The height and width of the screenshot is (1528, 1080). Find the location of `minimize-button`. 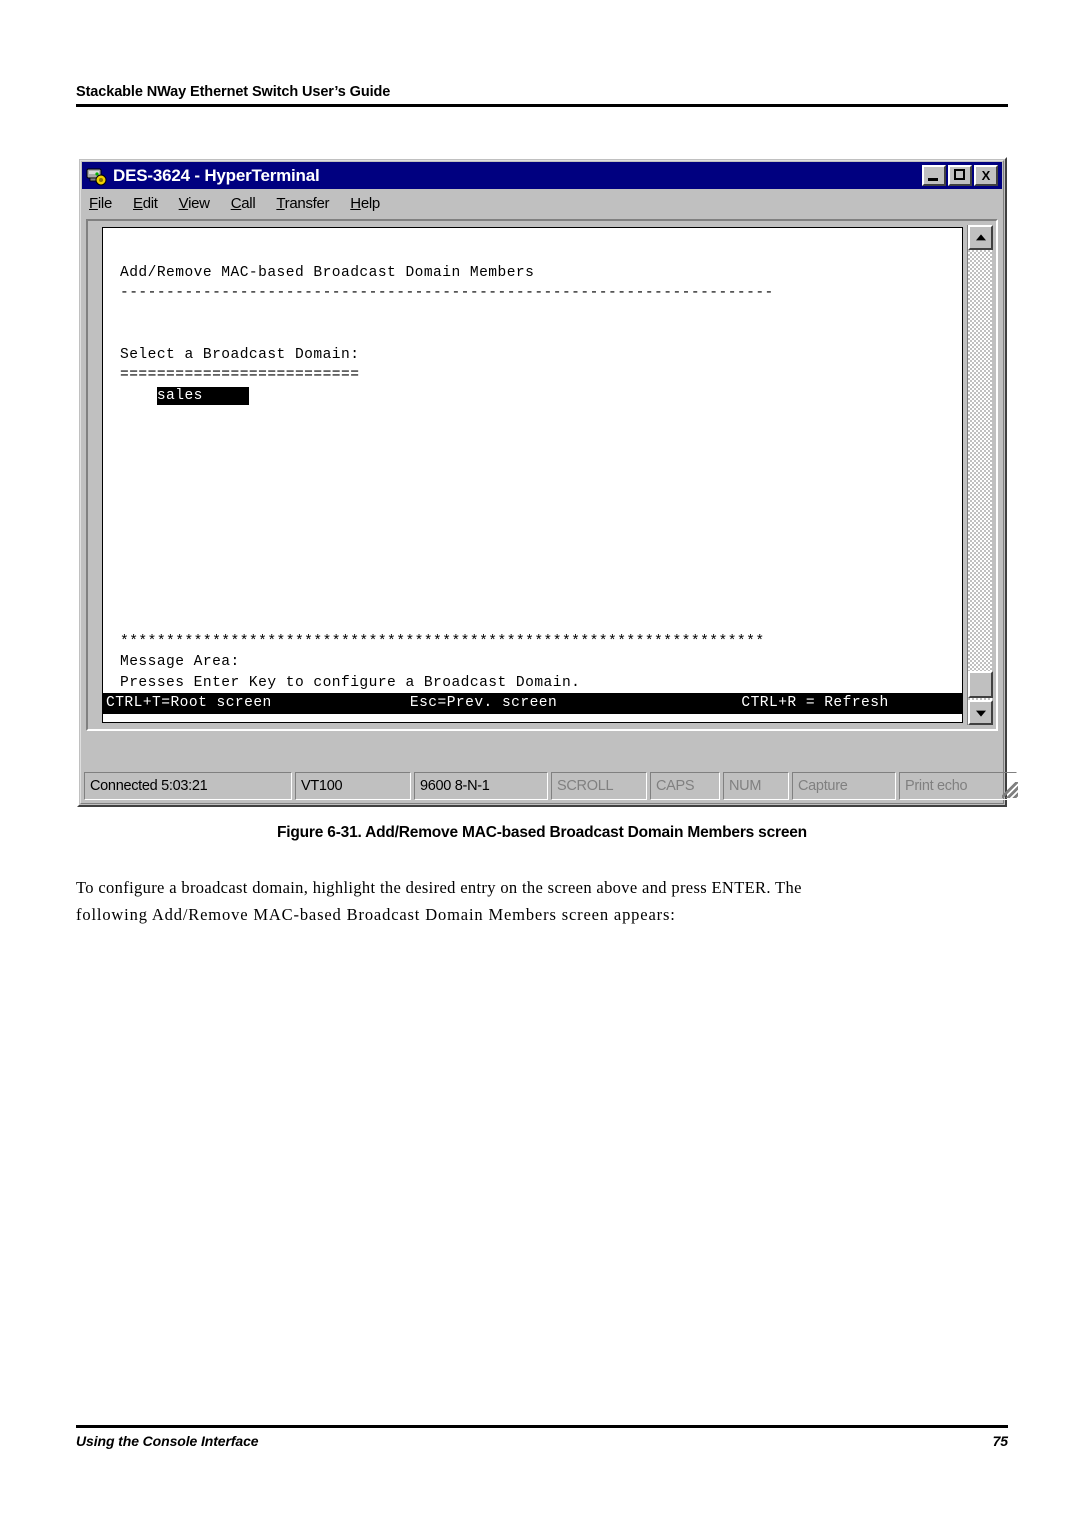

minimize-button is located at coordinates (934, 175).